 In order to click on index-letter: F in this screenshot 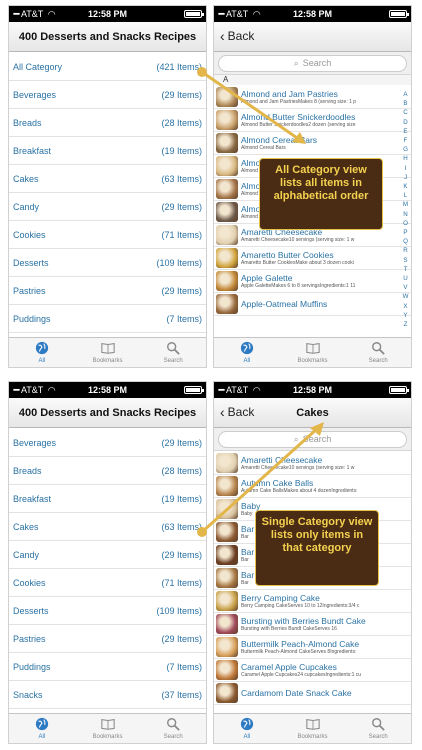, I will do `click(405, 140)`.